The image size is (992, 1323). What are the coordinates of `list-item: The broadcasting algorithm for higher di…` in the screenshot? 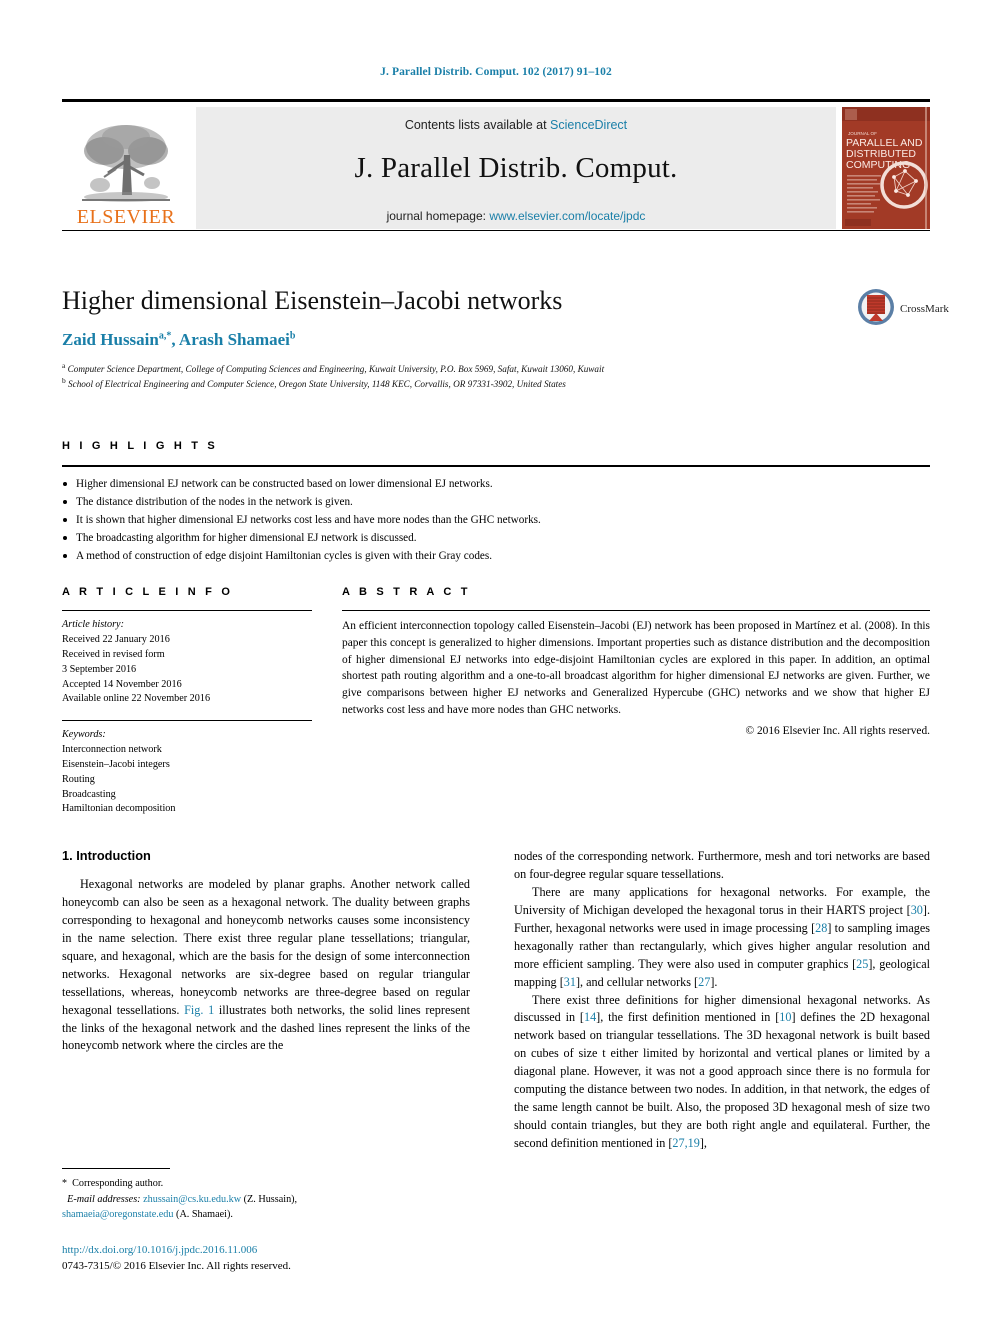 It's located at (496, 538).